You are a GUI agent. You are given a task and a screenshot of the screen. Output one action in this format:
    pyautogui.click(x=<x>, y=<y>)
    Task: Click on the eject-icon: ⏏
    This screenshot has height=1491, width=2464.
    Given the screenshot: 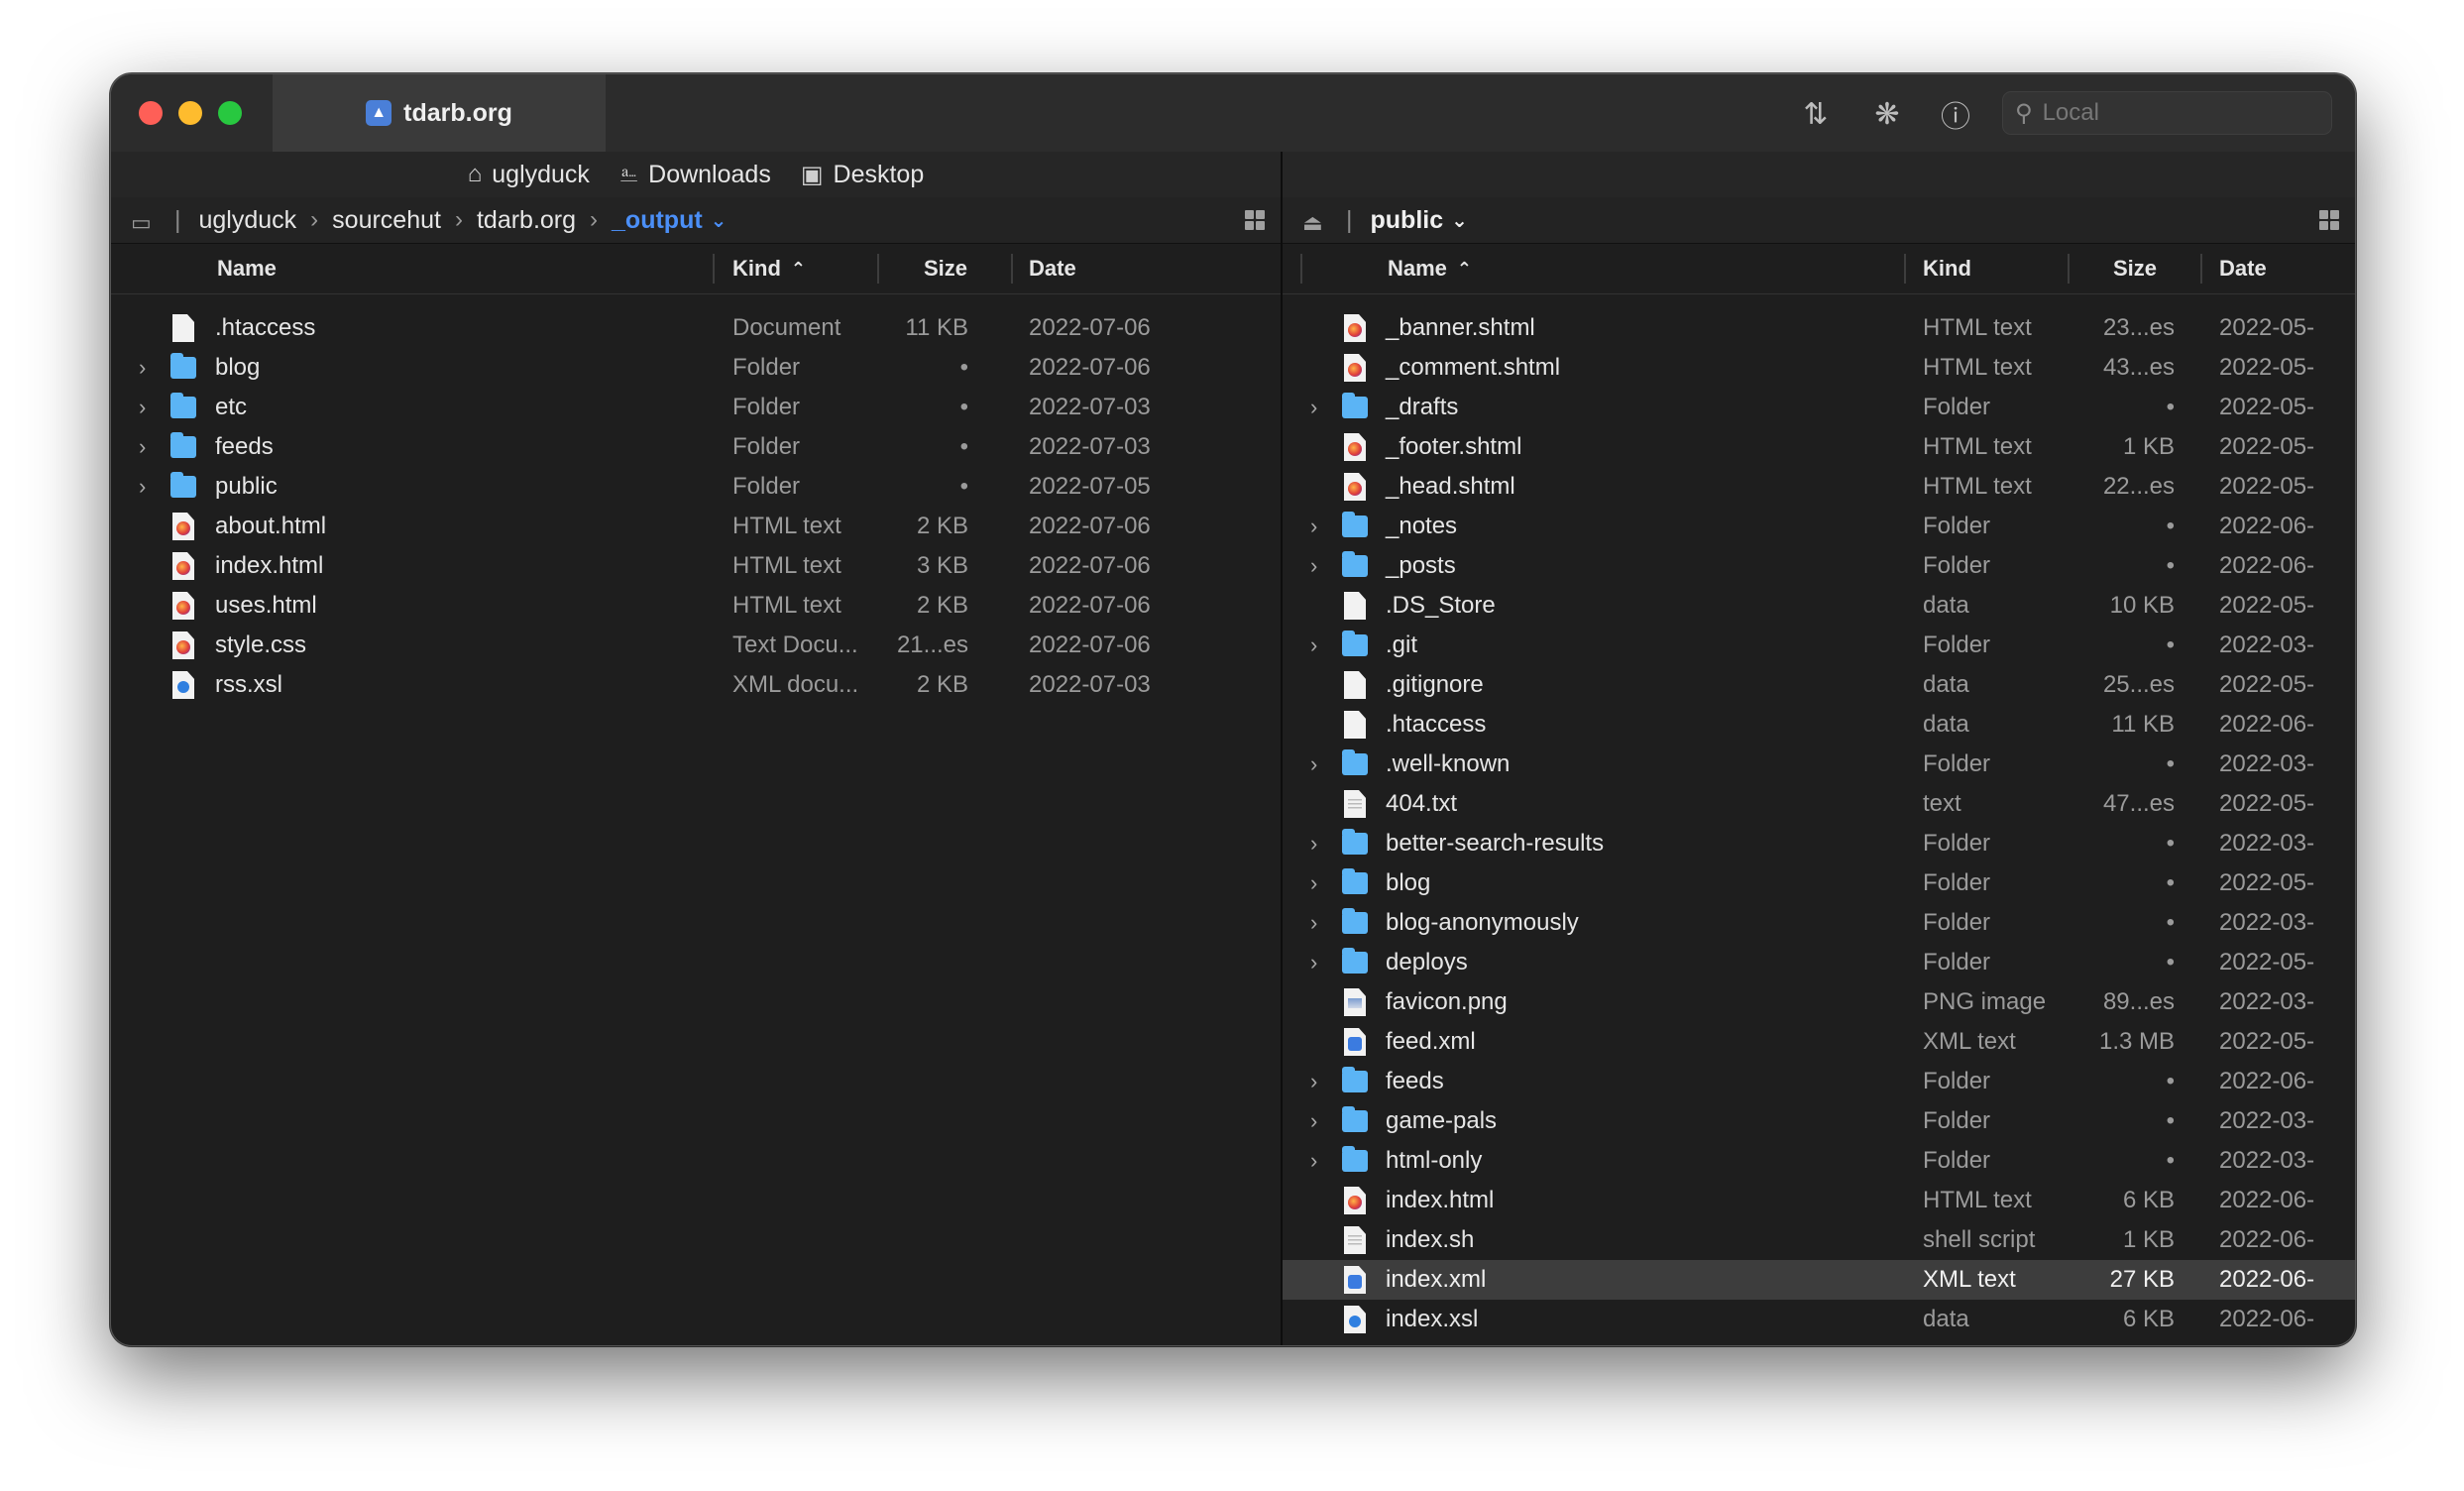 What is the action you would take?
    pyautogui.click(x=1315, y=223)
    